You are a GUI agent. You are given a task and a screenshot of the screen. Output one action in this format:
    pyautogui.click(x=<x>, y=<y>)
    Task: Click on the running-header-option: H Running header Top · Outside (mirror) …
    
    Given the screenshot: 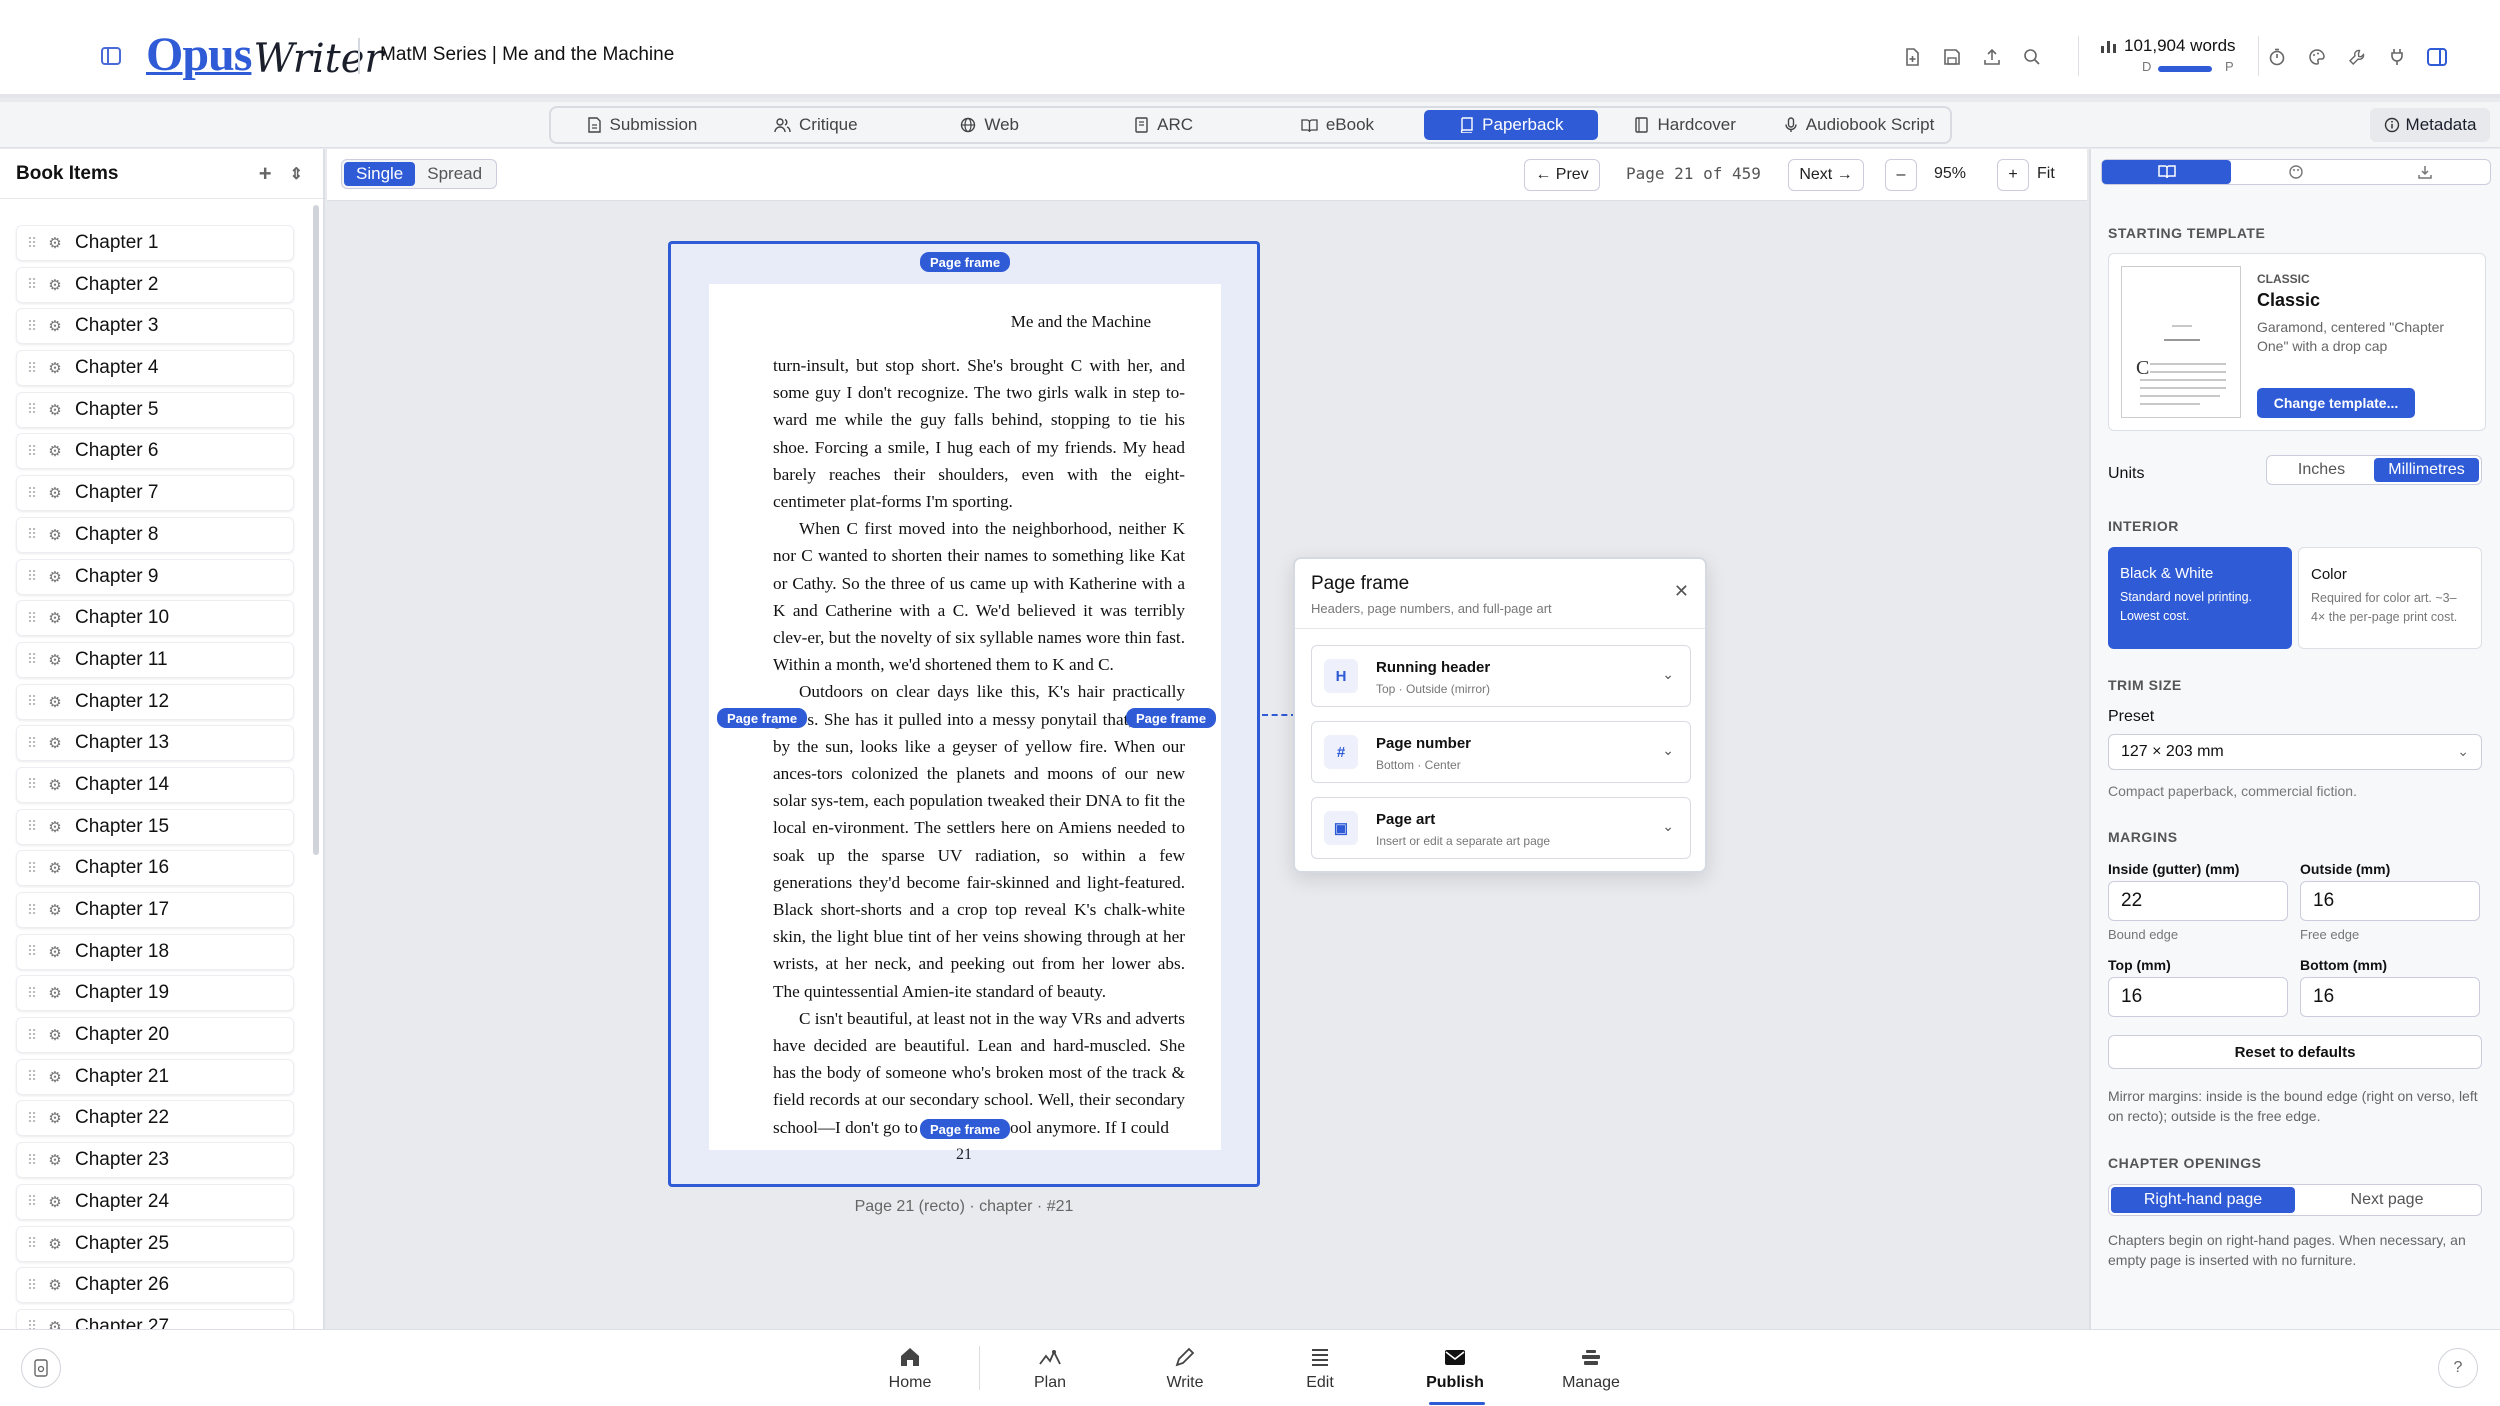 What is the action you would take?
    pyautogui.click(x=1501, y=676)
    